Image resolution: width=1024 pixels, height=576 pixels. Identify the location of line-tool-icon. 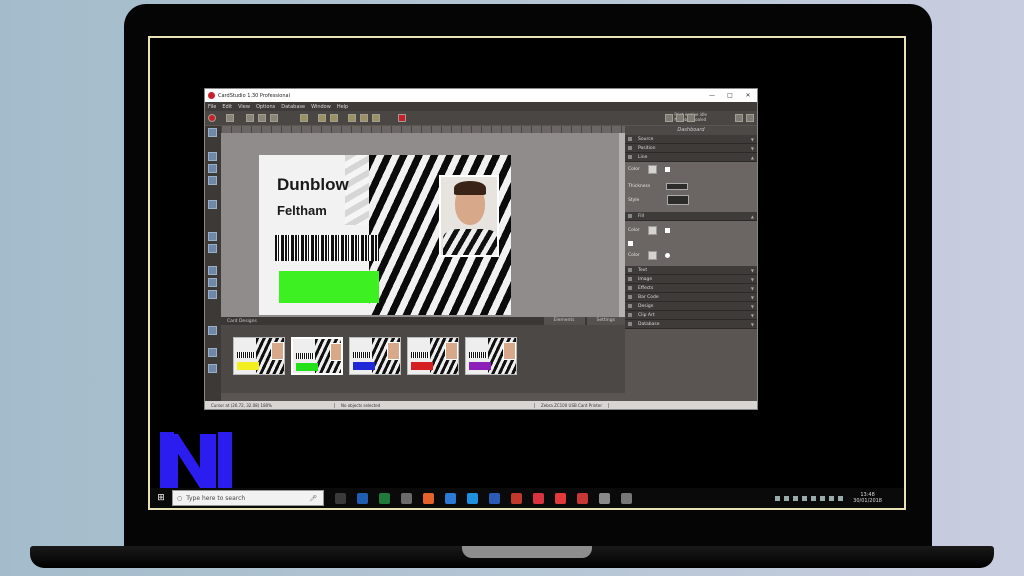
(212, 236).